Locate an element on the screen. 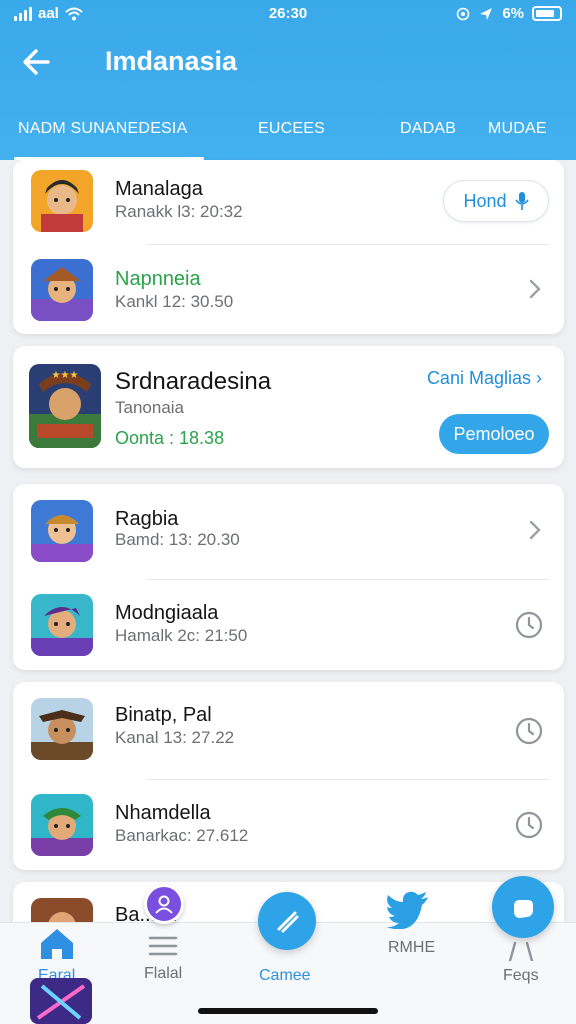 Image resolution: width=576 pixels, height=1024 pixels. hond-button-label: Hond is located at coordinates (485, 200).